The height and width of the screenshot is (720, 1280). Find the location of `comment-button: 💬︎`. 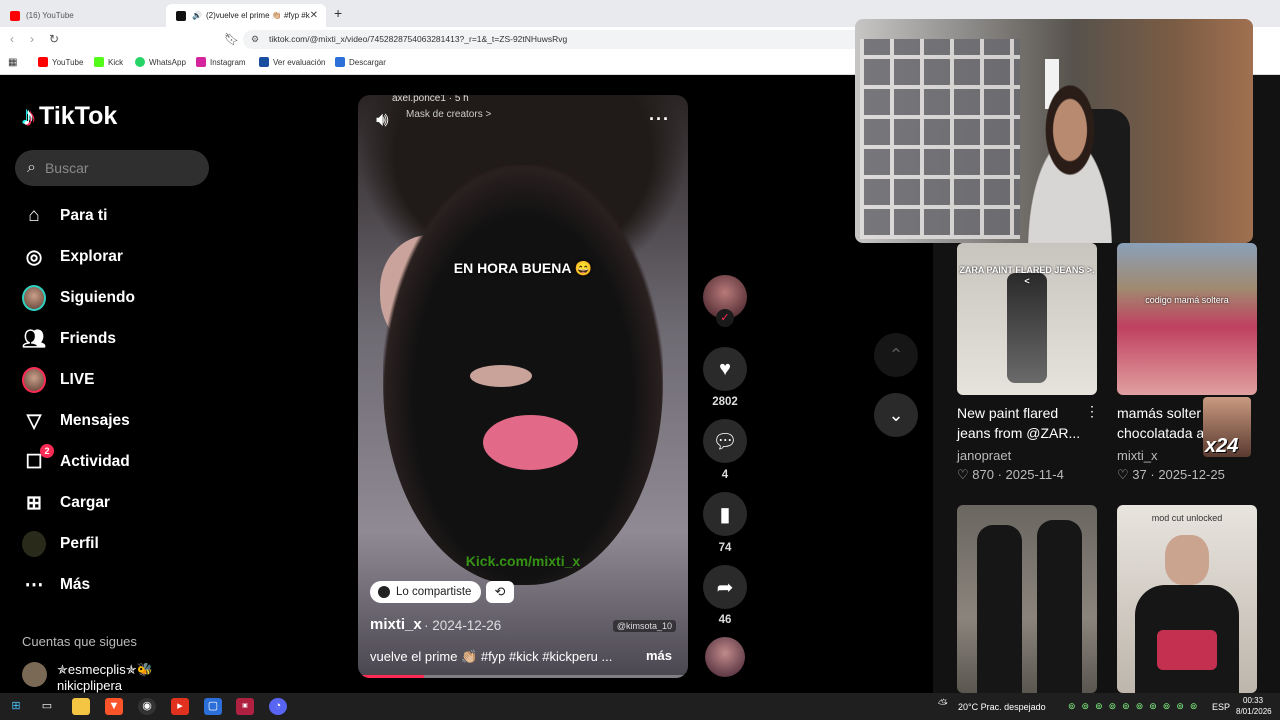

comment-button: 💬︎ is located at coordinates (725, 441).